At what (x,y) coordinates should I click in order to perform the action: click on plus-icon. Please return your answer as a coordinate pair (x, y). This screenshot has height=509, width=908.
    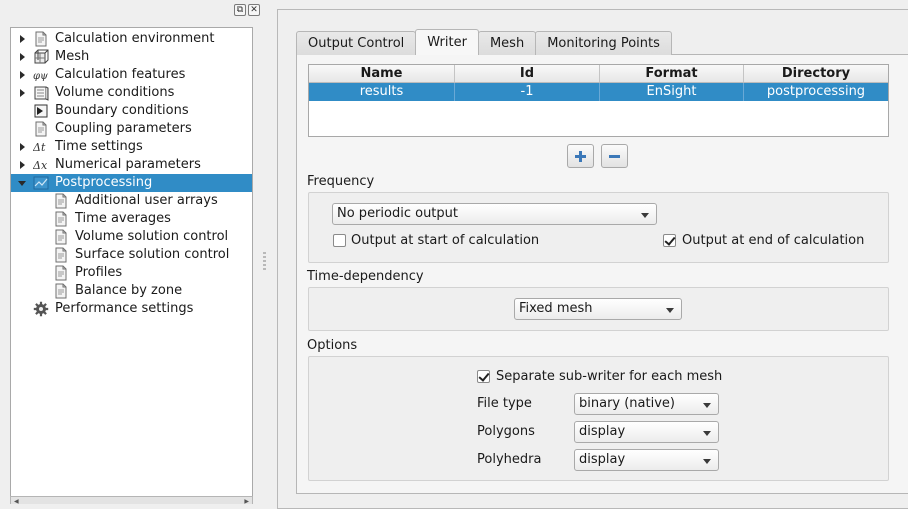
    Looking at the image, I should click on (580, 156).